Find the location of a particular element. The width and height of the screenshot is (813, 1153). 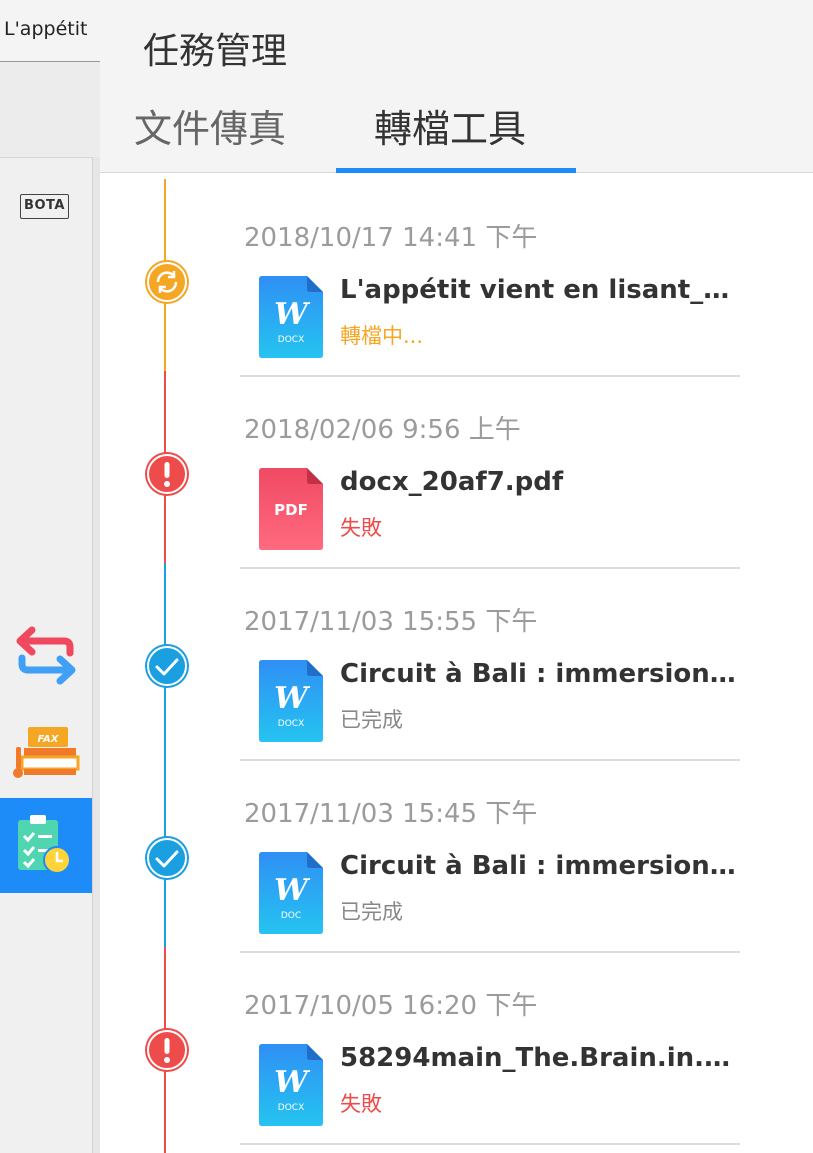

task-date: 2017/11/03 15:55 下午 is located at coordinates (391, 622).